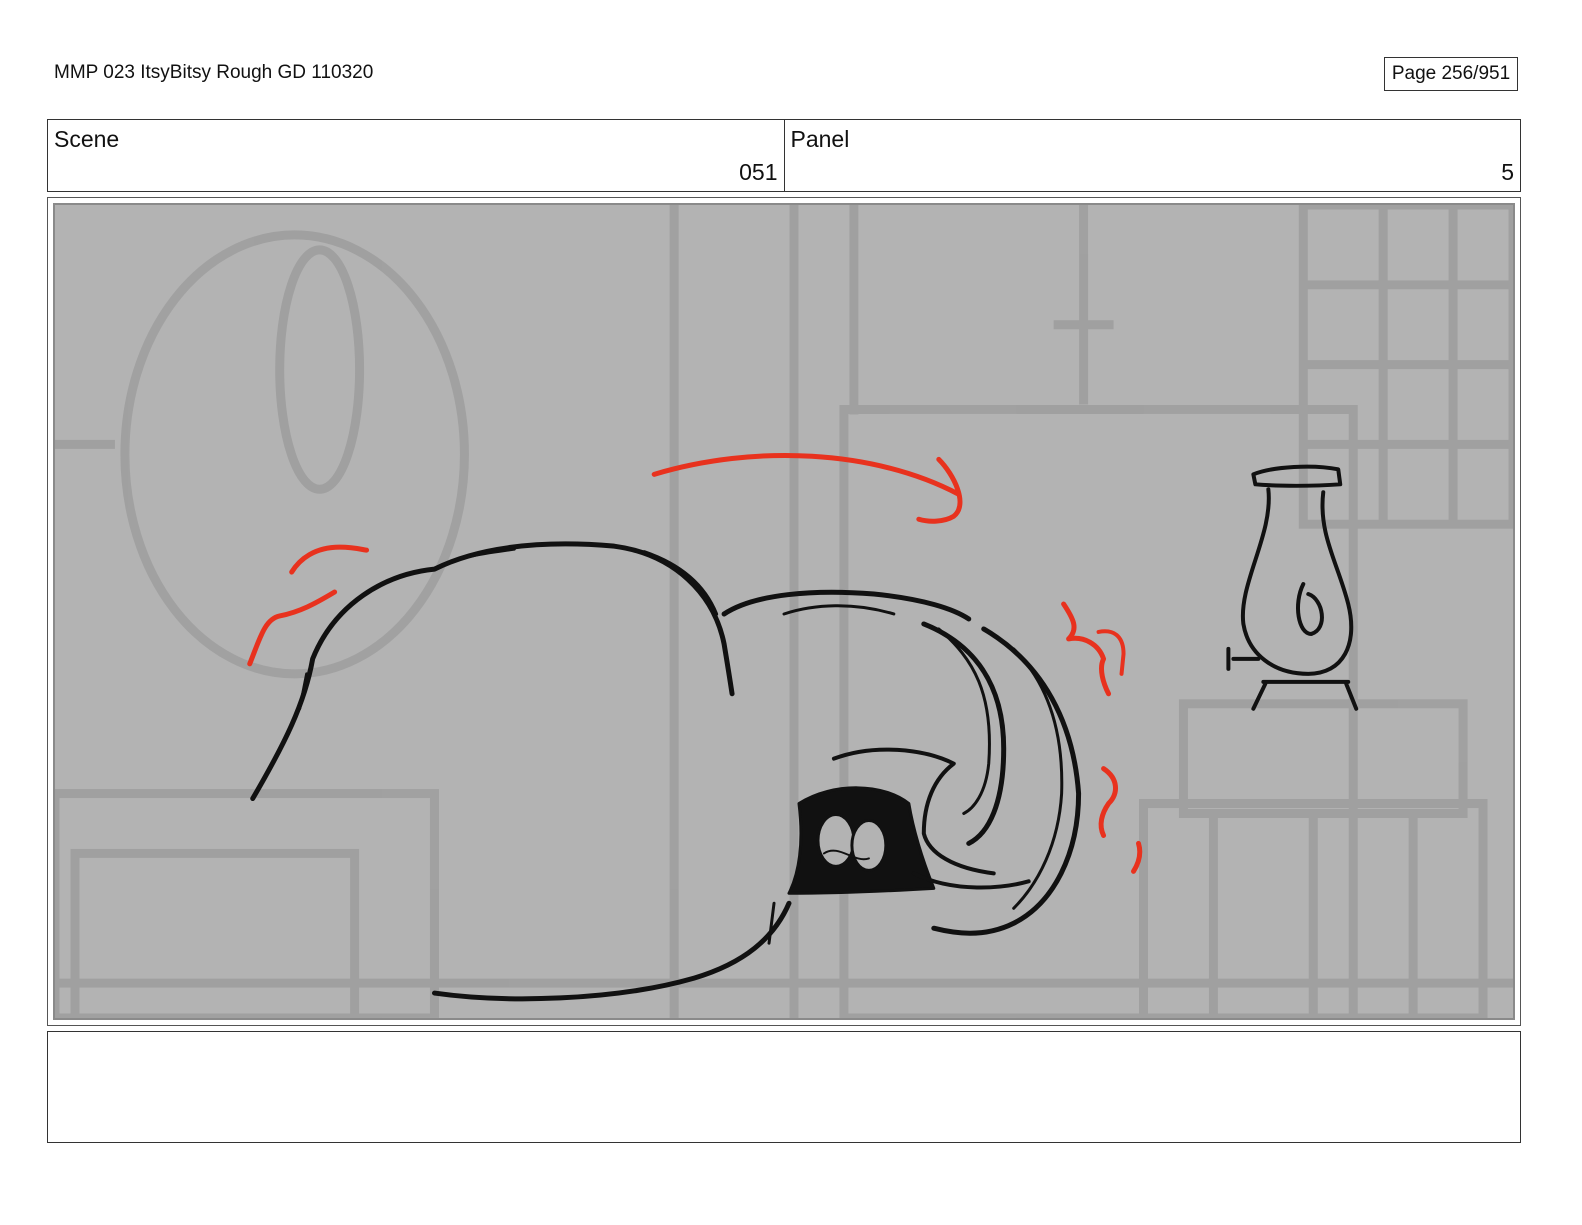  What do you see at coordinates (806, 475) in the screenshot?
I see `motion-arc-arrow` at bounding box center [806, 475].